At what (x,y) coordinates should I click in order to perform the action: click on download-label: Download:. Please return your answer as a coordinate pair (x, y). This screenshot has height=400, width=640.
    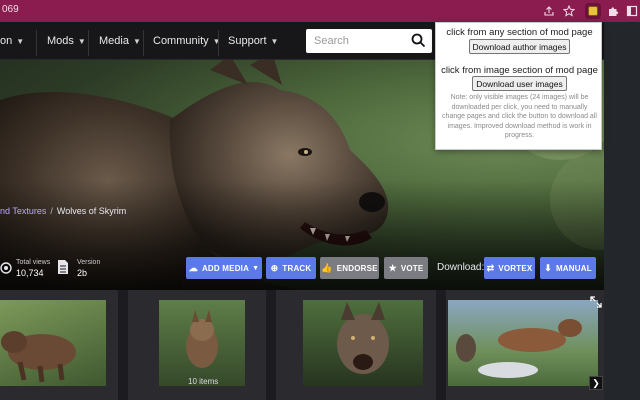
    Looking at the image, I should click on (461, 267).